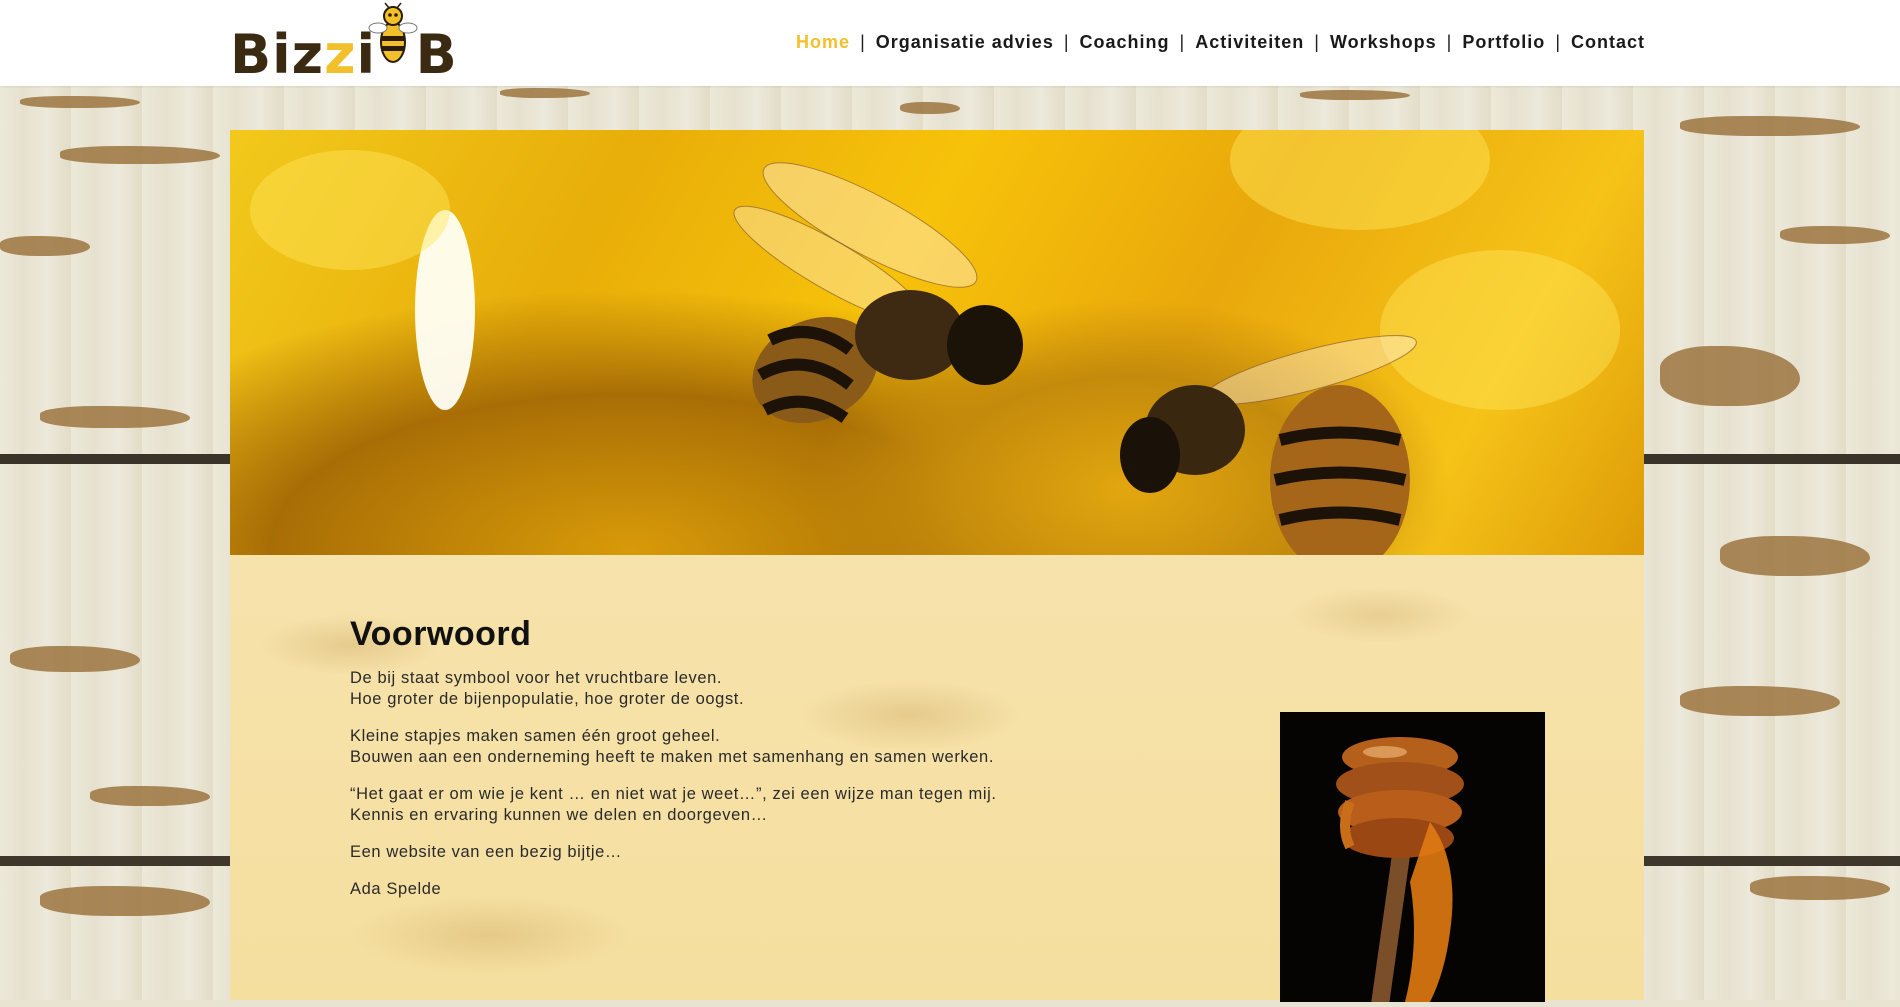  I want to click on article-signature: Ada Spelde, so click(730, 889).